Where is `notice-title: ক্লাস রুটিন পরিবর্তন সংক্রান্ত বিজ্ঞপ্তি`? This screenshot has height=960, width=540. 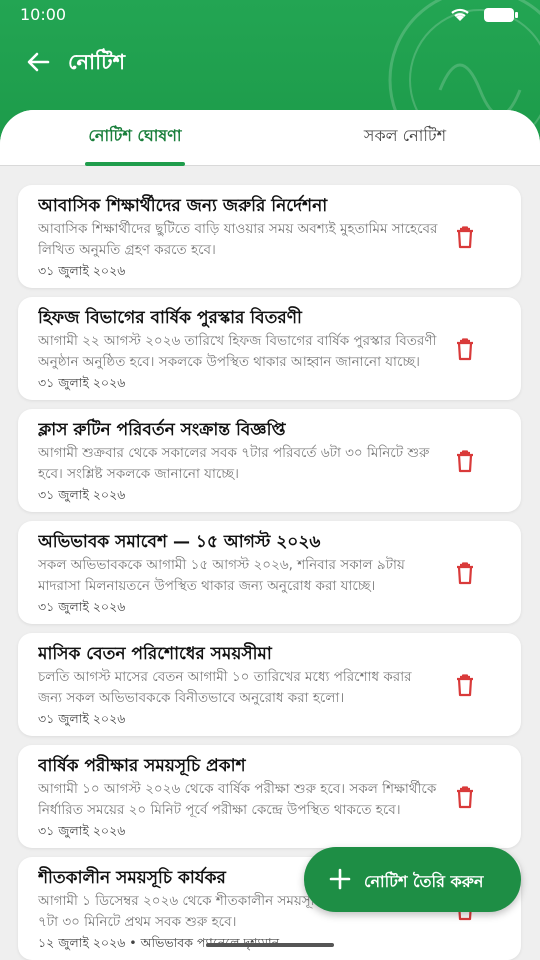
notice-title: ক্লাস রুটিন পরিবর্তন সংক্রান্ত বিজ্ঞপ্তি is located at coordinates (162, 430).